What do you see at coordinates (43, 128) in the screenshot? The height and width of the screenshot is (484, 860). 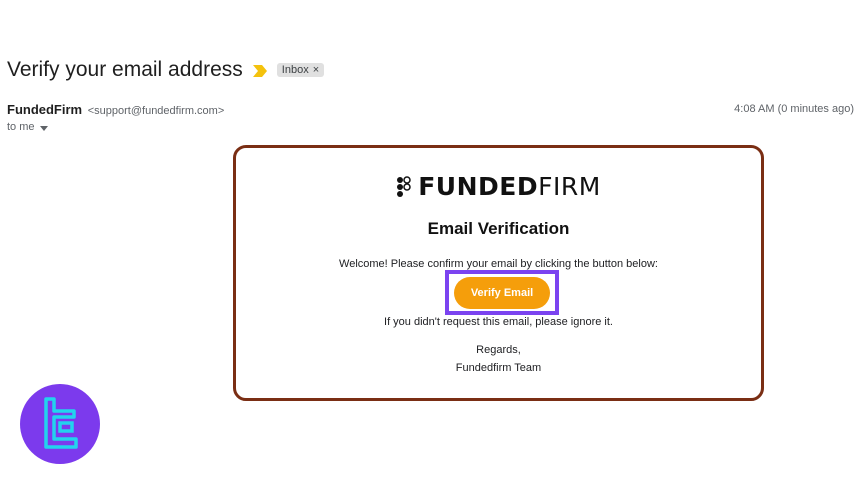 I see `dropdown-caret-icon` at bounding box center [43, 128].